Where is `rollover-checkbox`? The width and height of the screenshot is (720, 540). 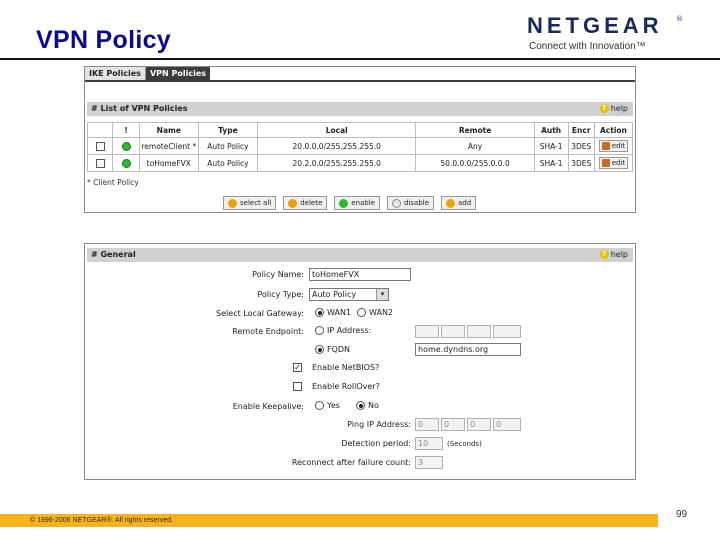 rollover-checkbox is located at coordinates (297, 386).